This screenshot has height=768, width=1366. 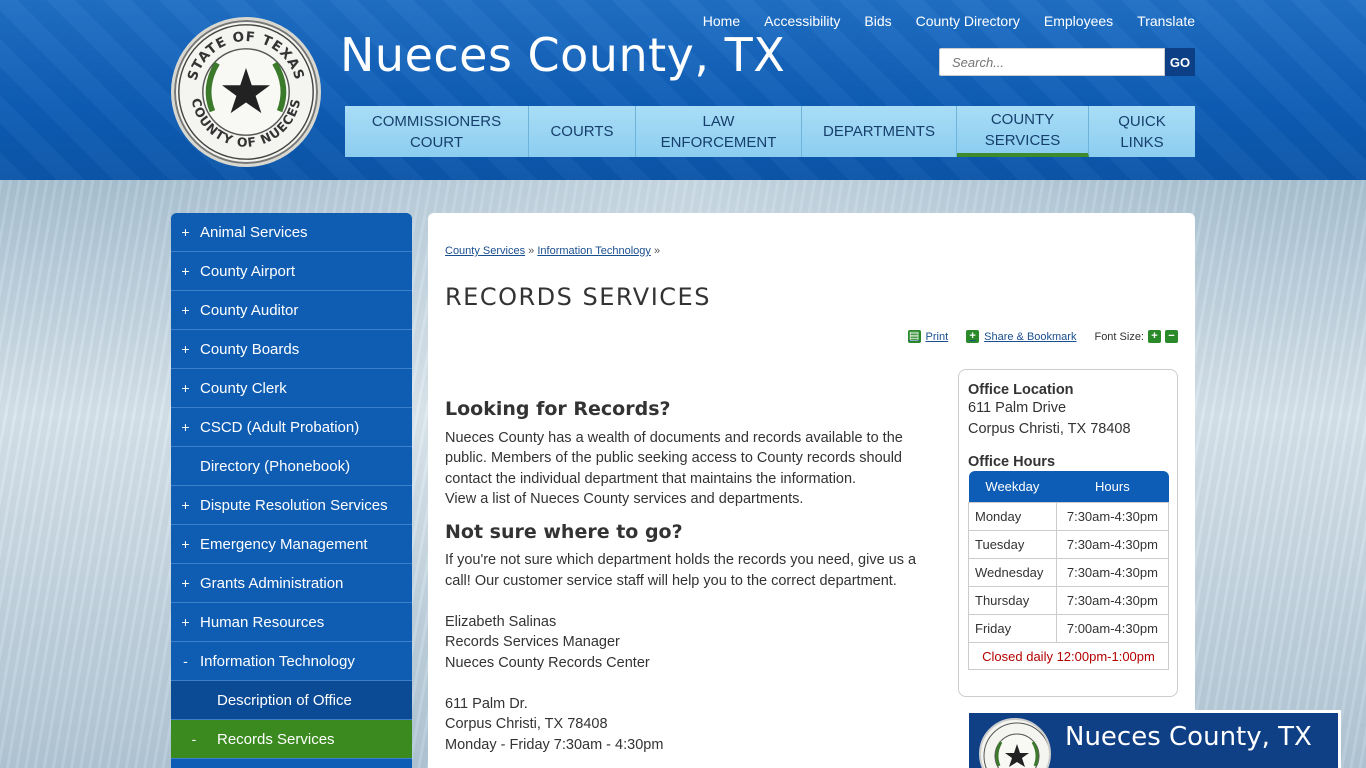 What do you see at coordinates (291, 427) in the screenshot?
I see `sidebar-item-cscd: + CSCD (Adult Probation)` at bounding box center [291, 427].